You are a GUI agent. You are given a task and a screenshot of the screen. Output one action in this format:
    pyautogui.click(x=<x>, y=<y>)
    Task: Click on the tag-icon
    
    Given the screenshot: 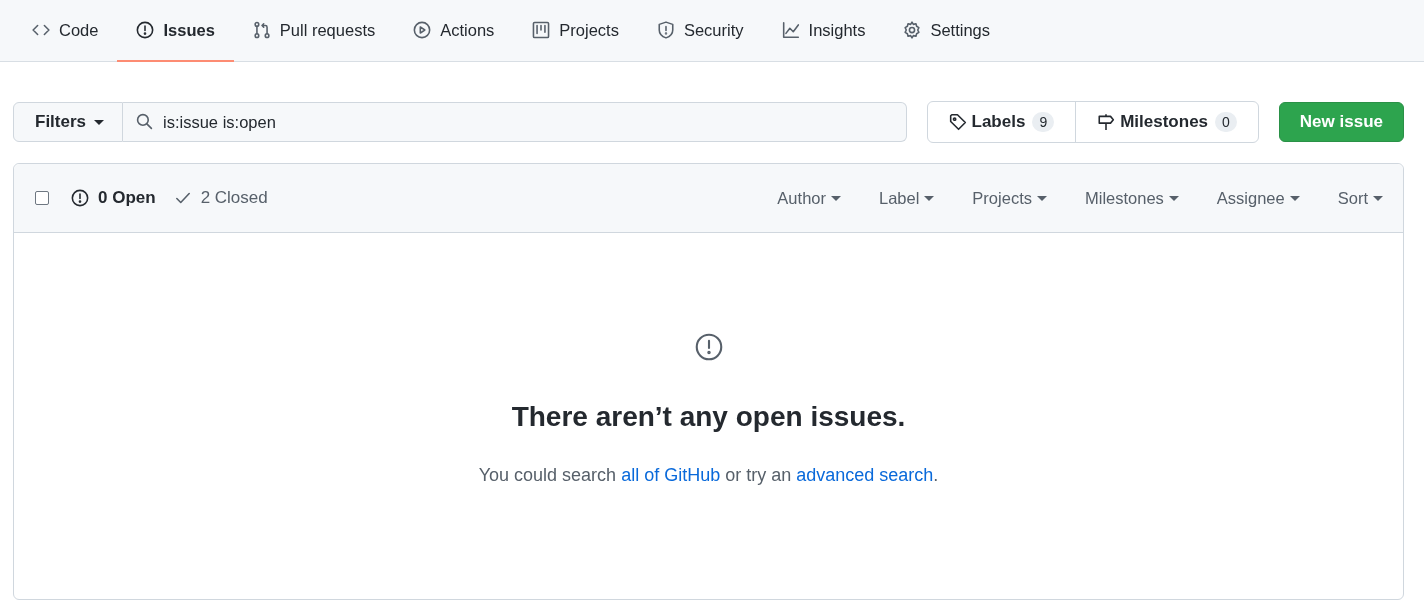 What is the action you would take?
    pyautogui.click(x=957, y=122)
    